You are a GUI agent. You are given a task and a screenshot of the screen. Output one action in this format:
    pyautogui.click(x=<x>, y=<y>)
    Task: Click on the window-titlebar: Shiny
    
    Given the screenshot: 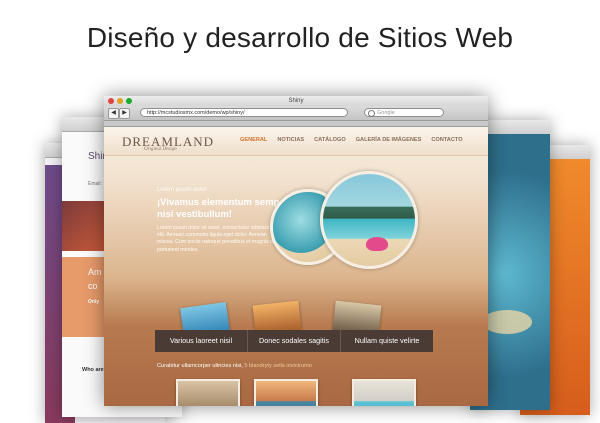 What is the action you would take?
    pyautogui.click(x=296, y=101)
    